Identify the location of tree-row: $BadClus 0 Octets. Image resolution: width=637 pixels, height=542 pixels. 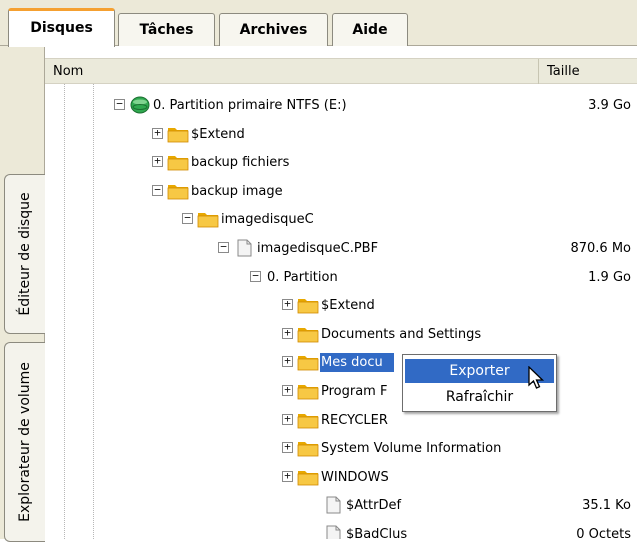
(341, 529).